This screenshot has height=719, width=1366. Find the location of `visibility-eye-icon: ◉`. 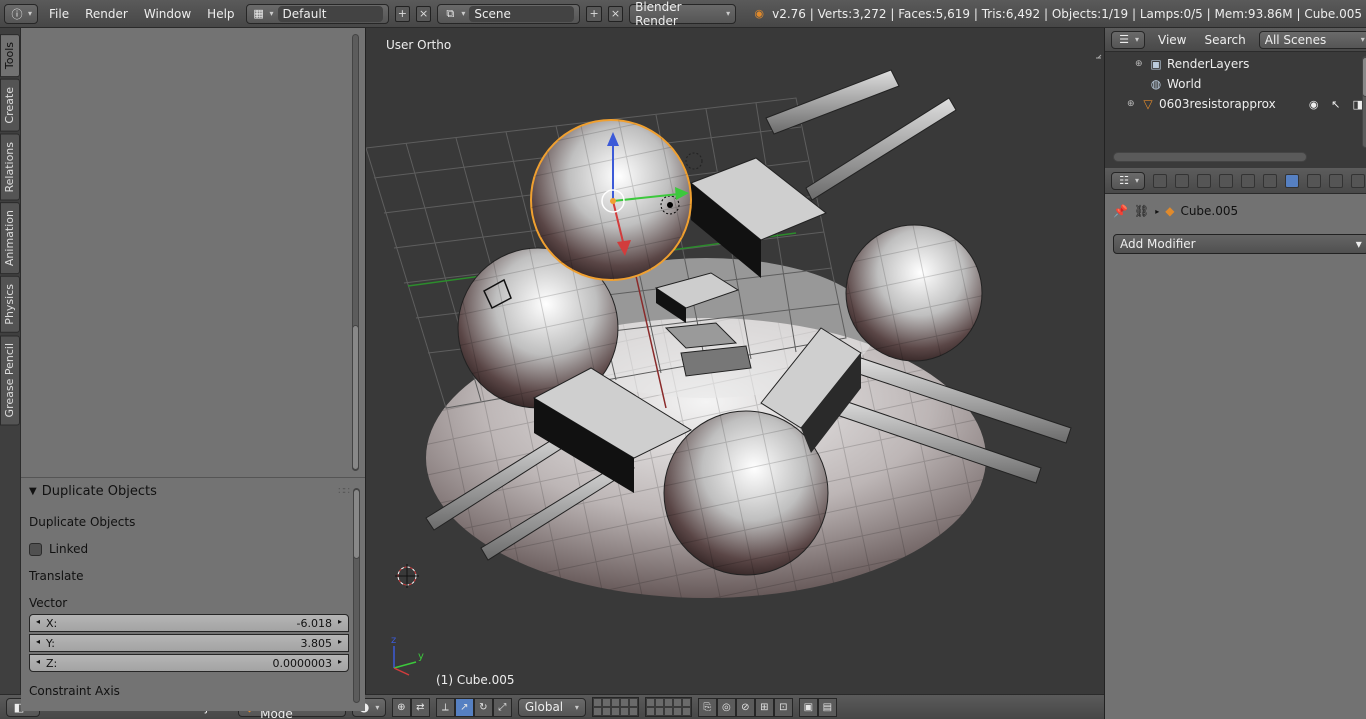

visibility-eye-icon: ◉ is located at coordinates (1314, 104).